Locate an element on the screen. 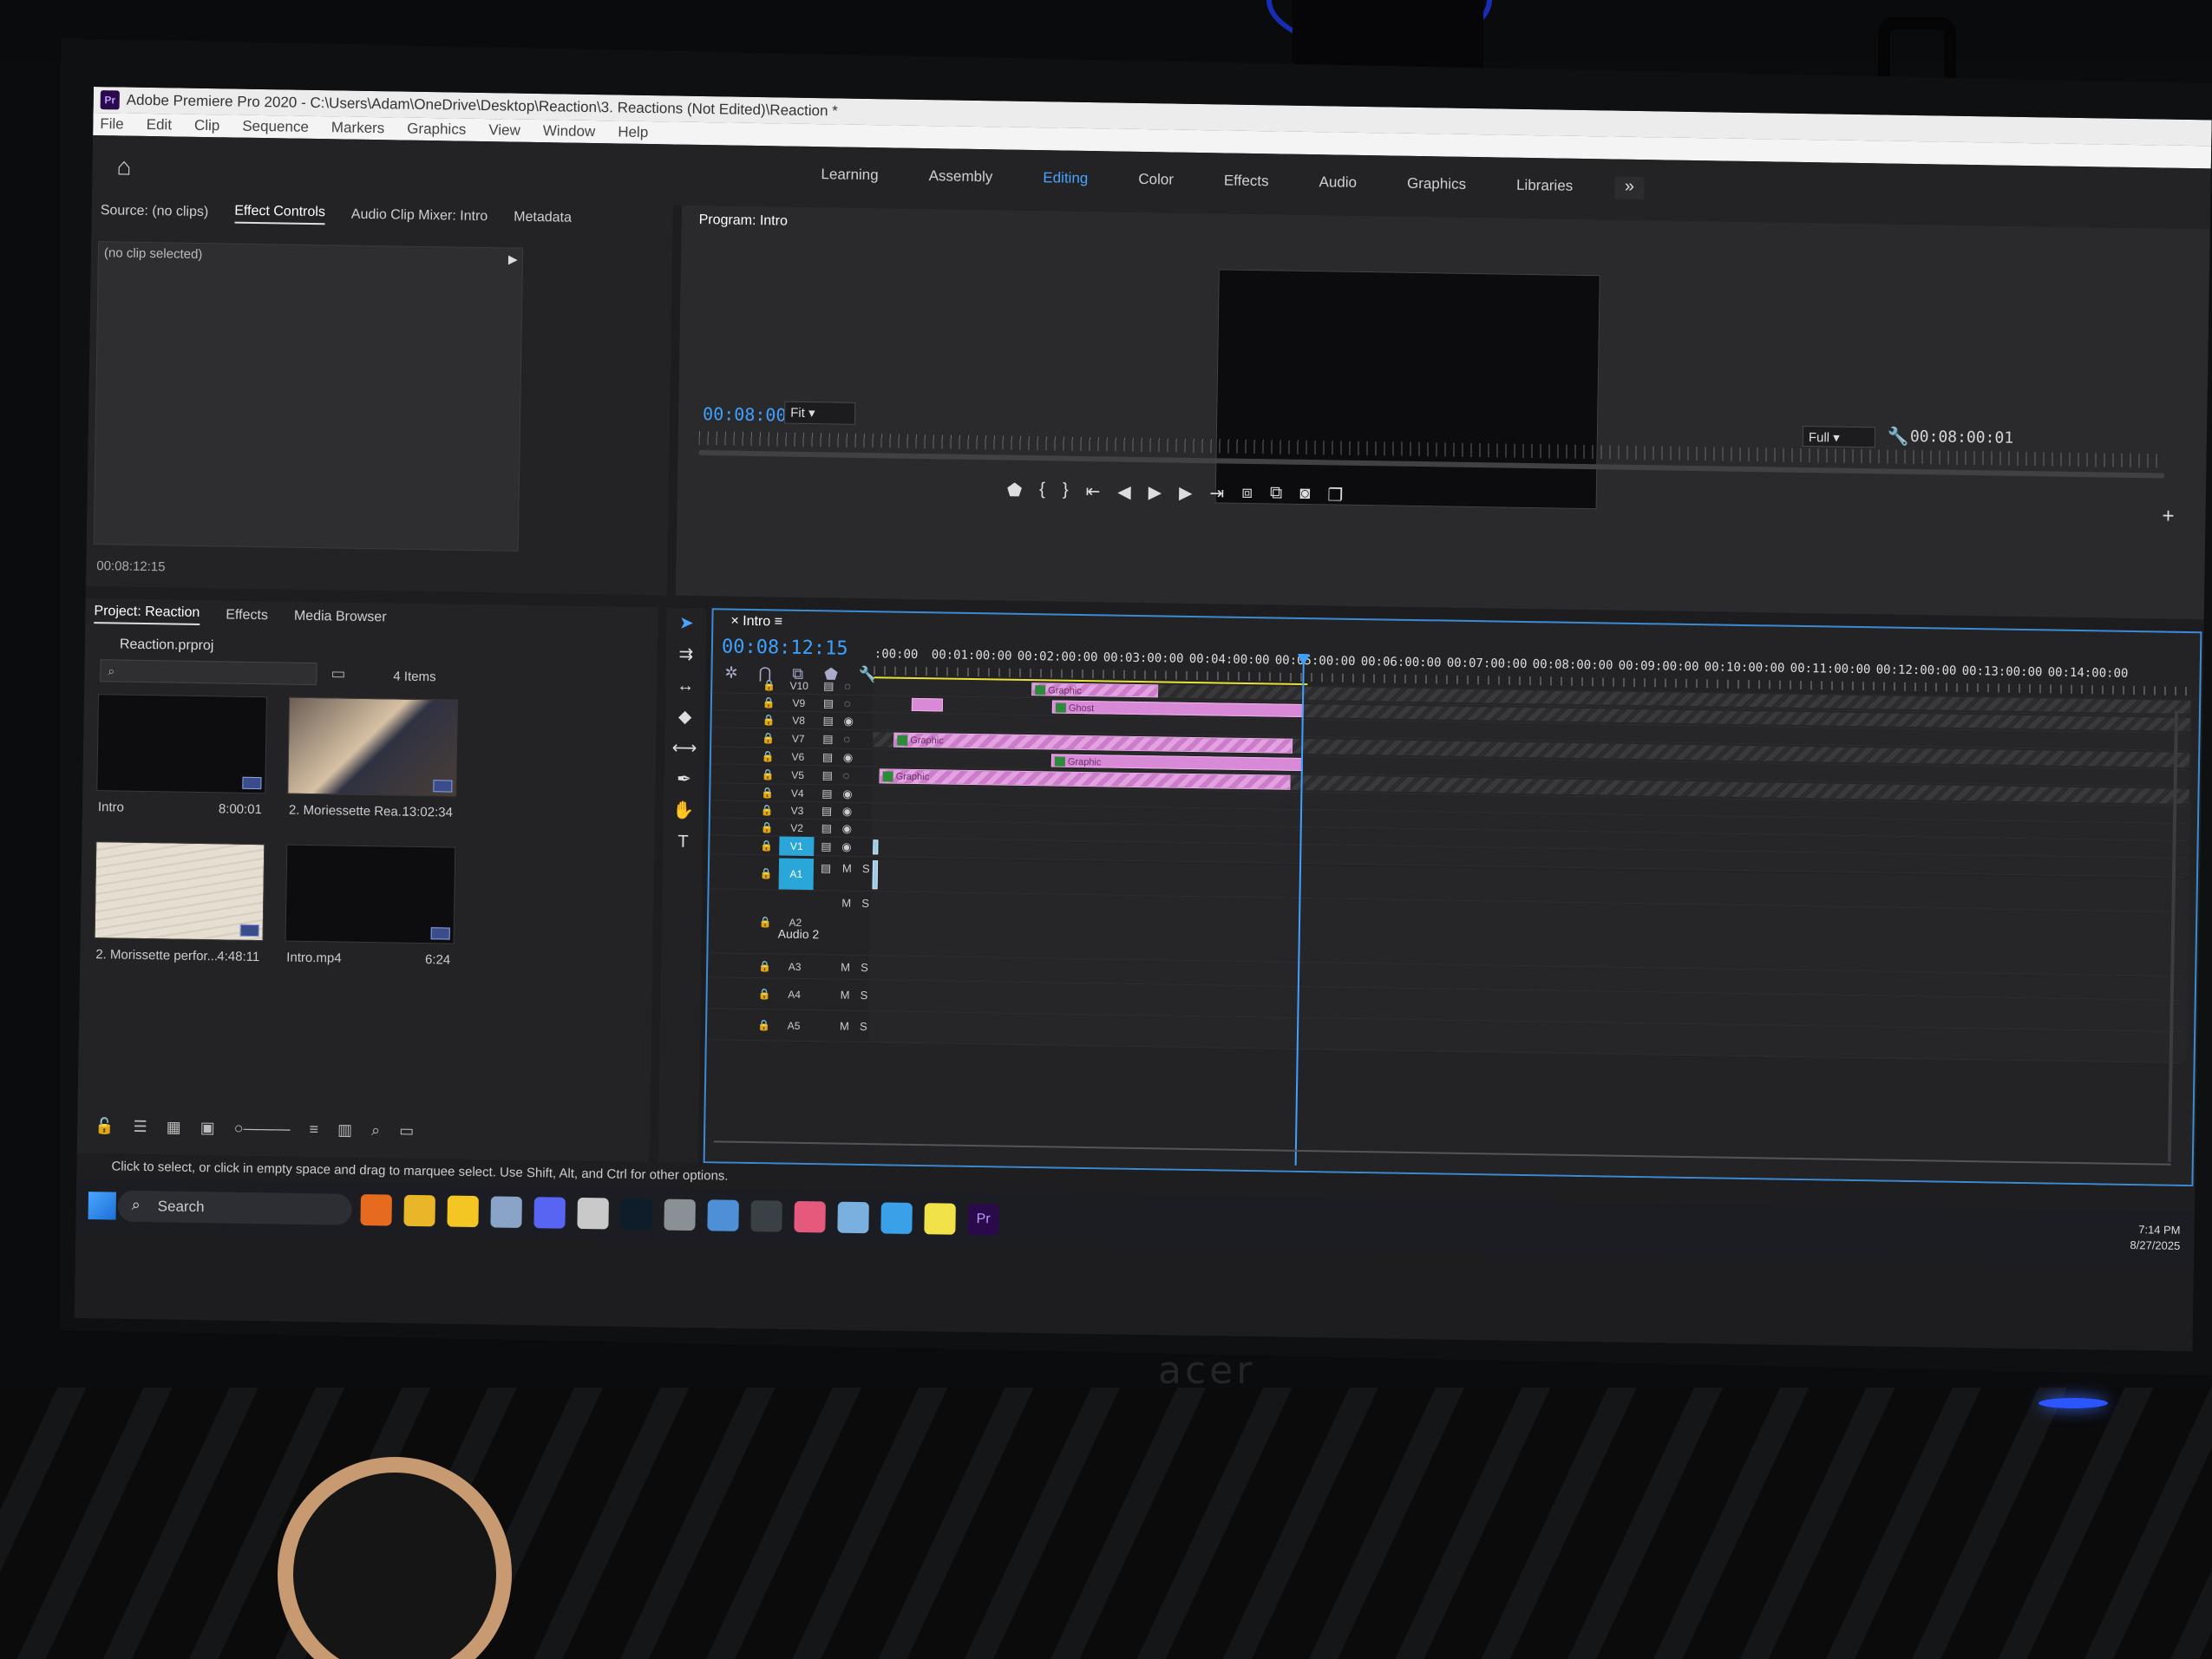 This screenshot has width=2212, height=1659. selection-tool-icon: ➤ is located at coordinates (686, 623).